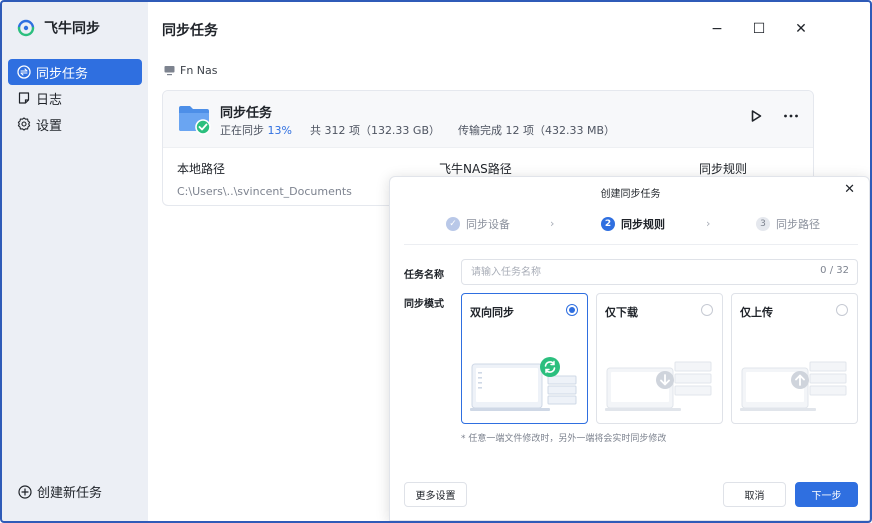 This screenshot has width=872, height=523. What do you see at coordinates (49, 100) in the screenshot?
I see `sidebar-item-label: 日志` at bounding box center [49, 100].